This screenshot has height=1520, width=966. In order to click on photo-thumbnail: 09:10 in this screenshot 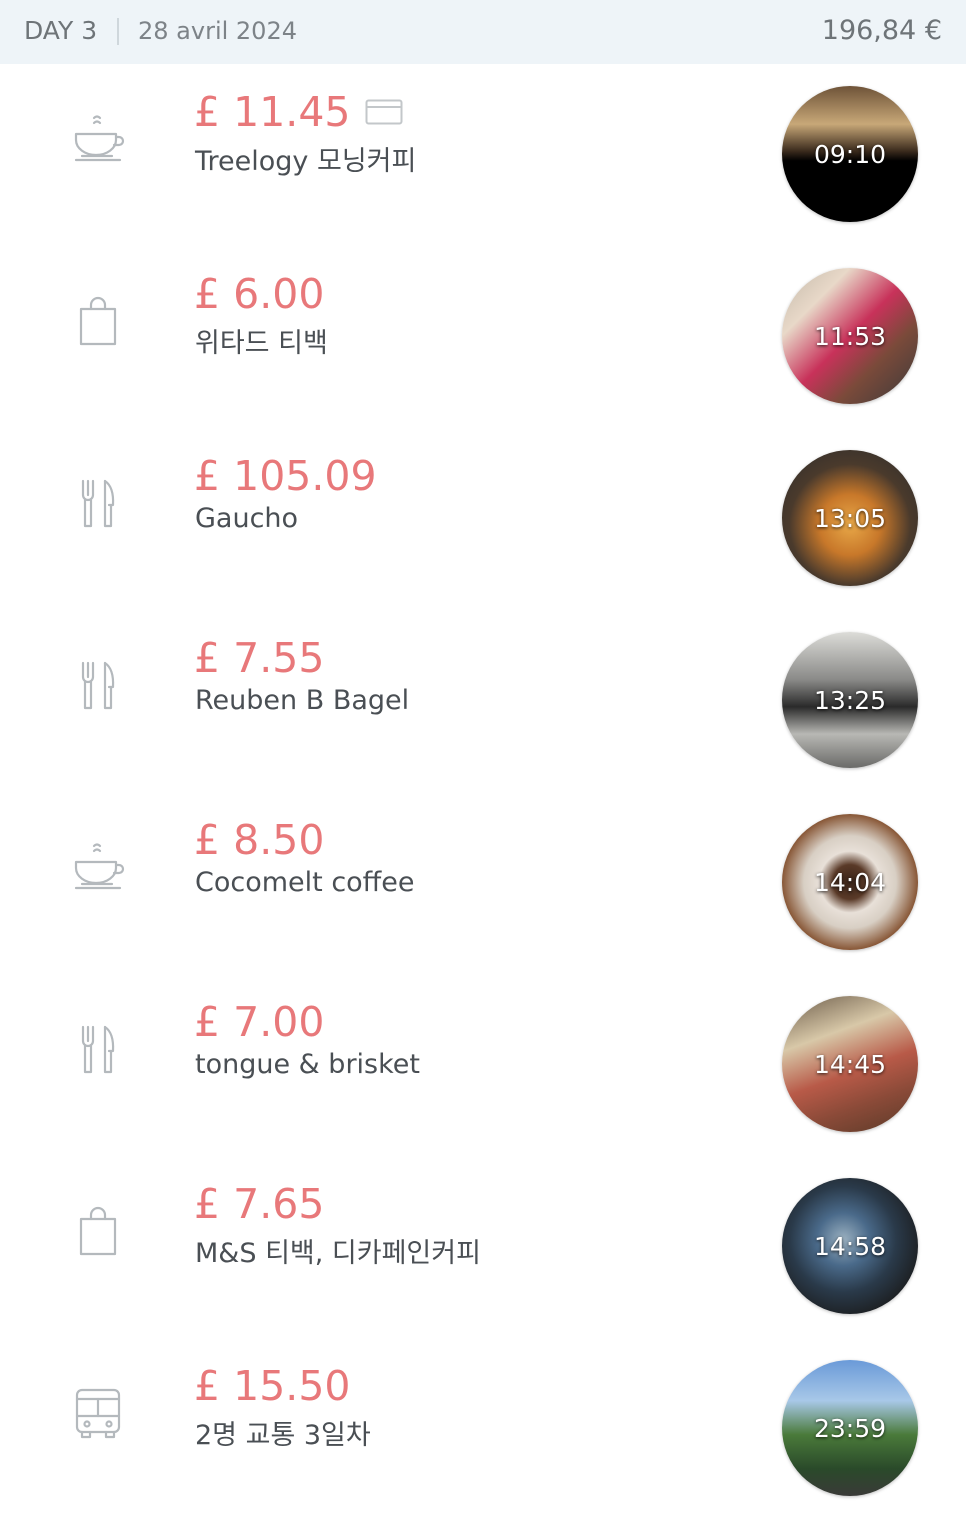, I will do `click(850, 154)`.